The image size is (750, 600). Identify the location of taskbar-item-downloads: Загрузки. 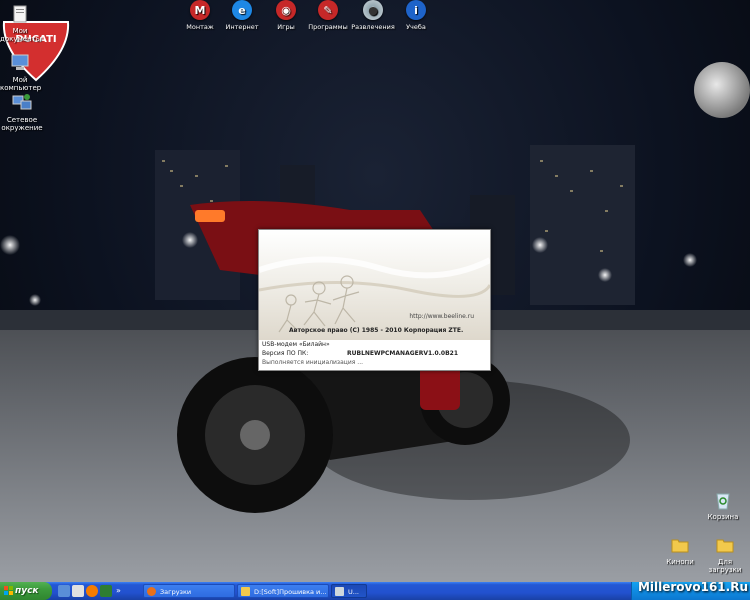
(189, 591).